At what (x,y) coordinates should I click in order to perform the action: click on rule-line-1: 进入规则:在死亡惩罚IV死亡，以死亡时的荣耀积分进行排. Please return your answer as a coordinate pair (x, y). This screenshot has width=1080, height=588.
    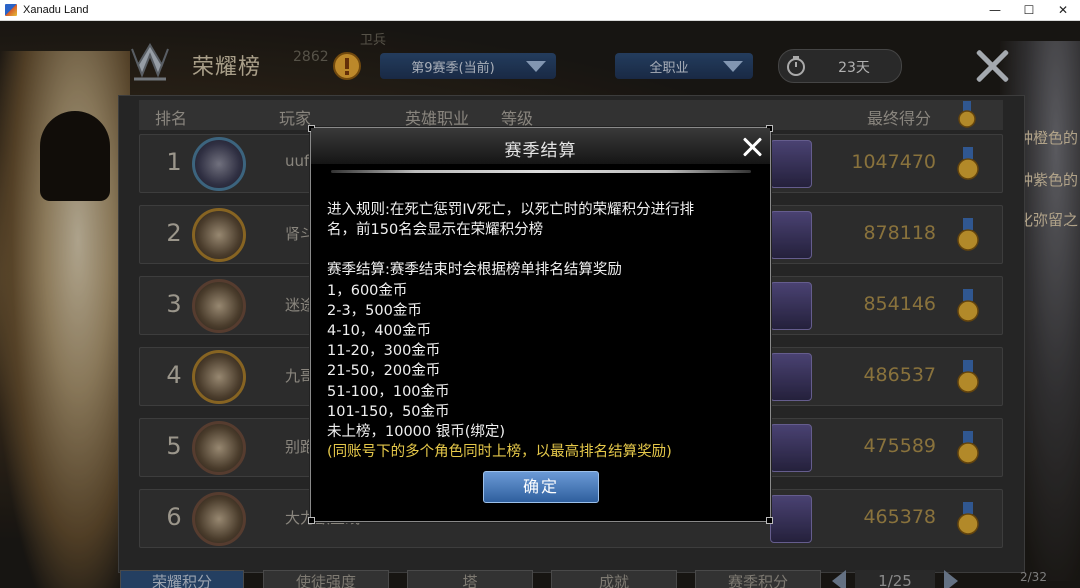
    Looking at the image, I should click on (511, 210).